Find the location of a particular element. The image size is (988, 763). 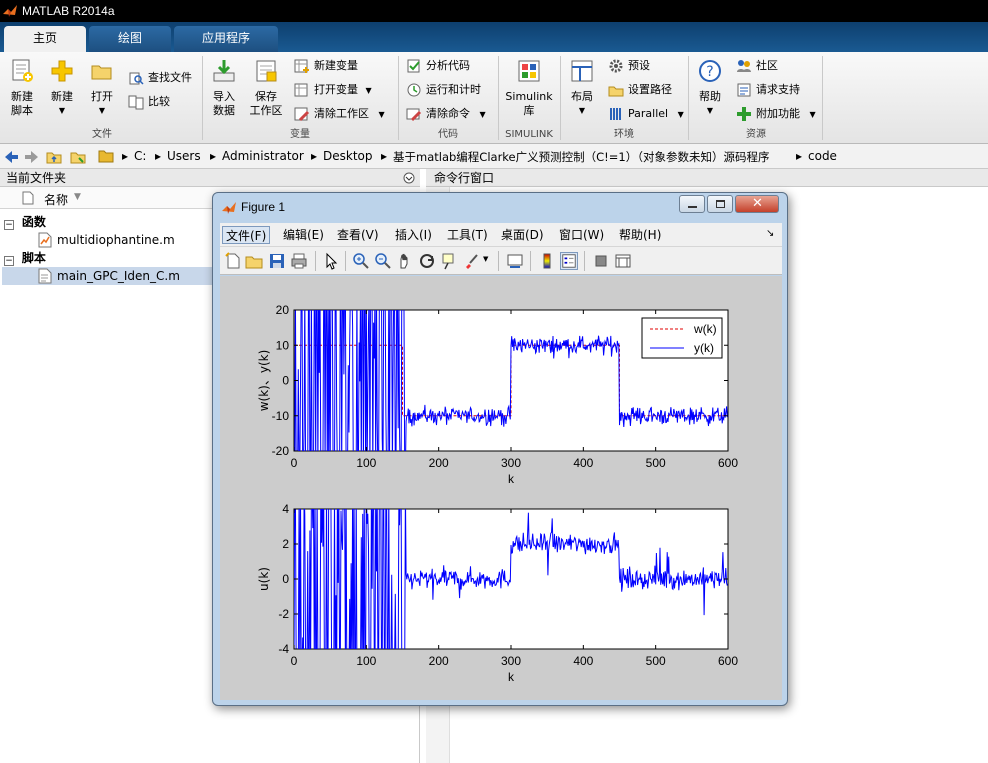

crumb-c: C: is located at coordinates (140, 156).